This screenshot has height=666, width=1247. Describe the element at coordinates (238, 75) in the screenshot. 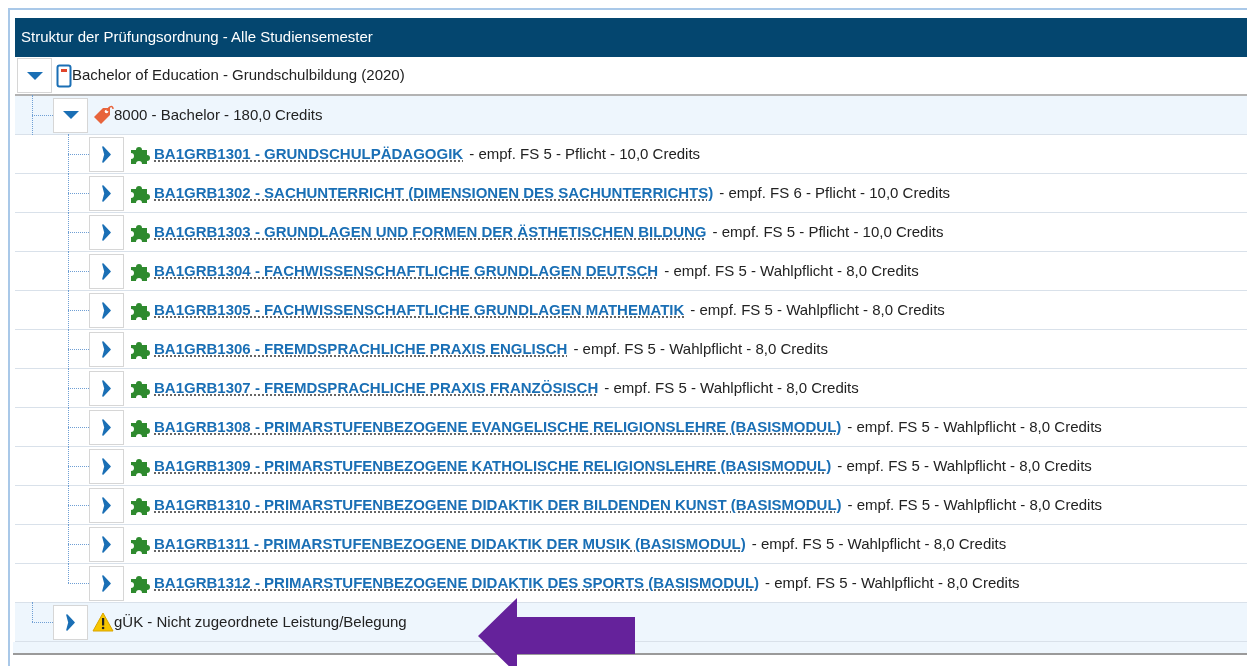

I see `program-title: Bachelor of Education - Grundschulbildung (2020)` at that location.